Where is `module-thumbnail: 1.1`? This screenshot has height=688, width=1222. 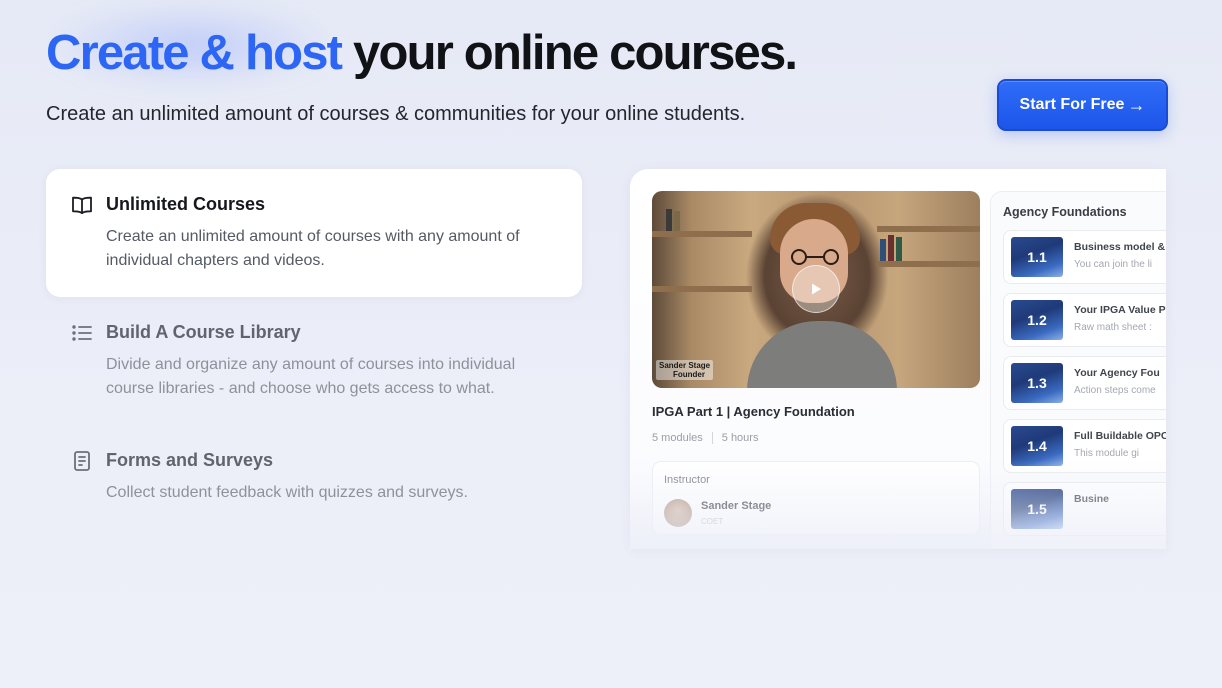
module-thumbnail: 1.1 is located at coordinates (1037, 257).